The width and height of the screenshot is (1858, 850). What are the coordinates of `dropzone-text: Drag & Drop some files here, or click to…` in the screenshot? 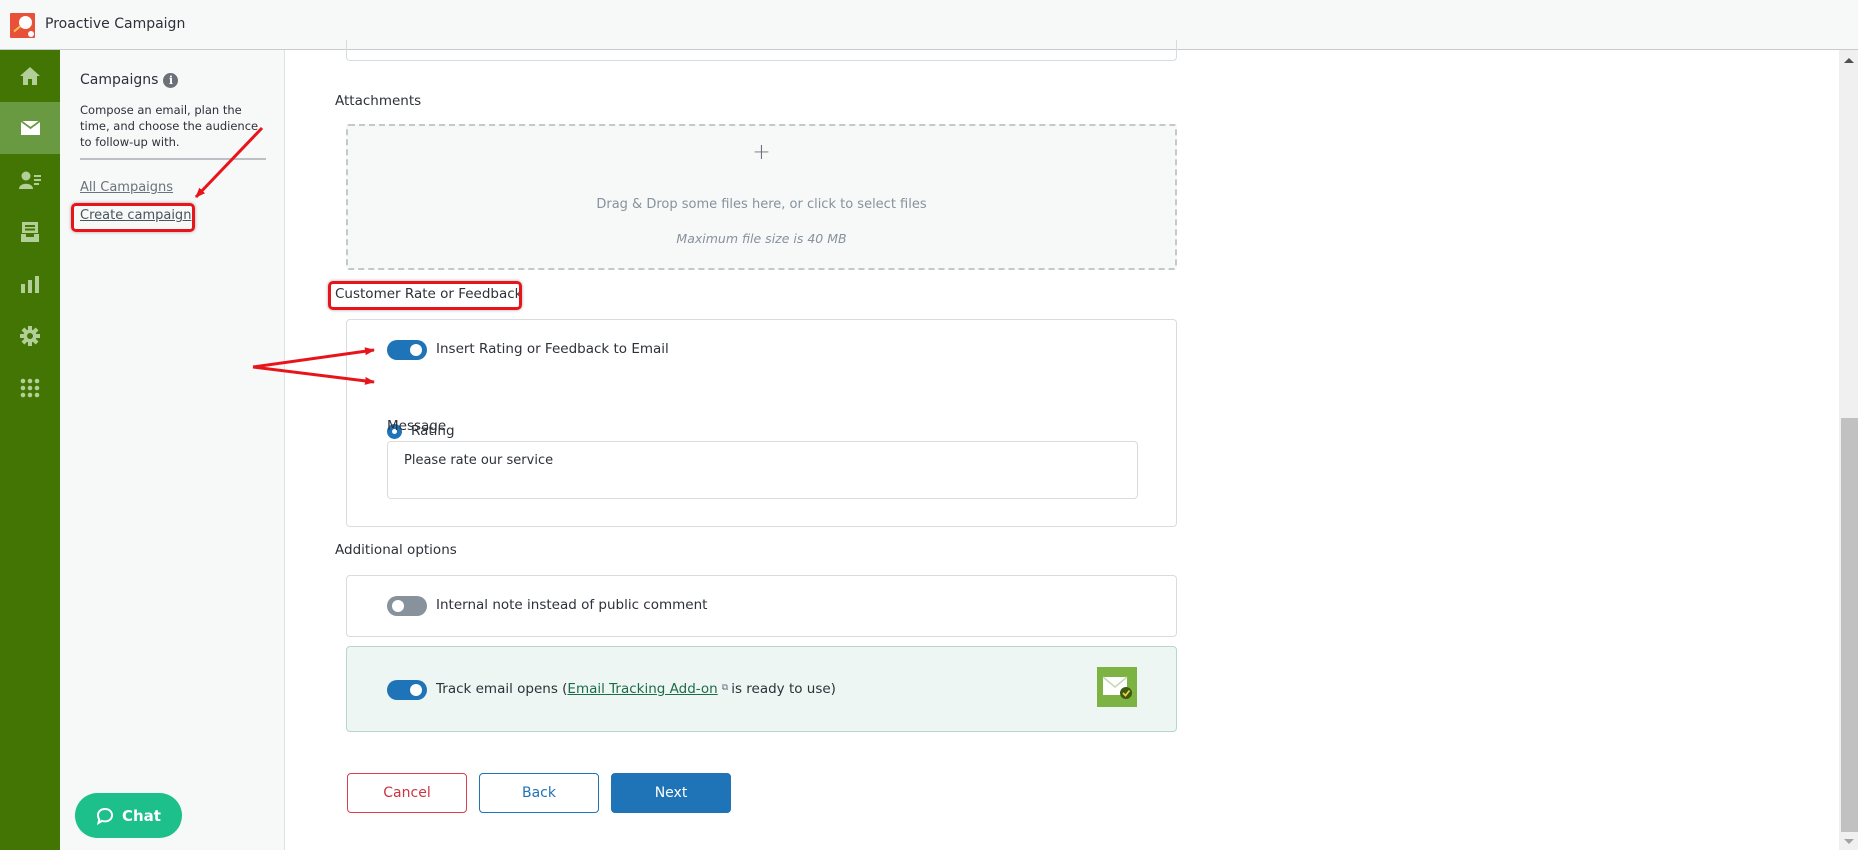 It's located at (761, 204).